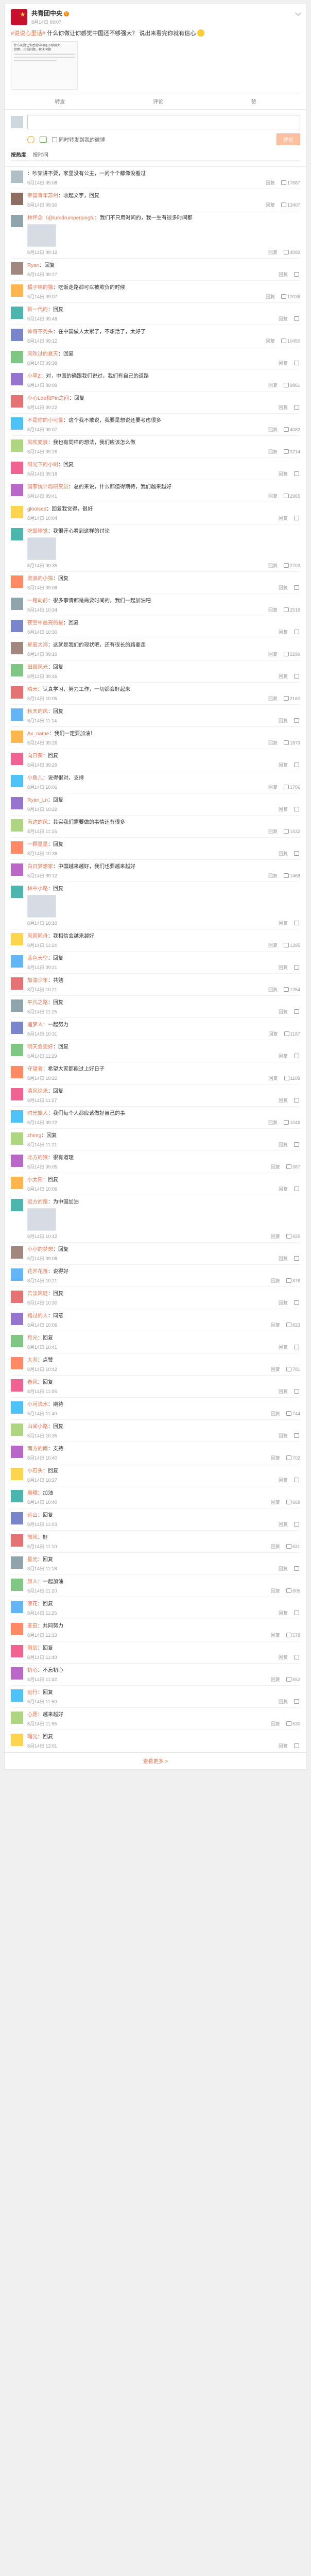 The height and width of the screenshot is (2576, 311). What do you see at coordinates (46, 13) in the screenshot?
I see `author-name: 共青团中央` at bounding box center [46, 13].